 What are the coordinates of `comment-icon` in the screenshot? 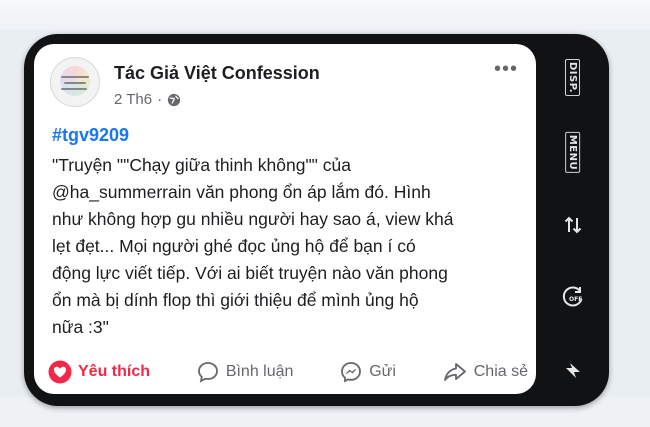 It's located at (207, 372).